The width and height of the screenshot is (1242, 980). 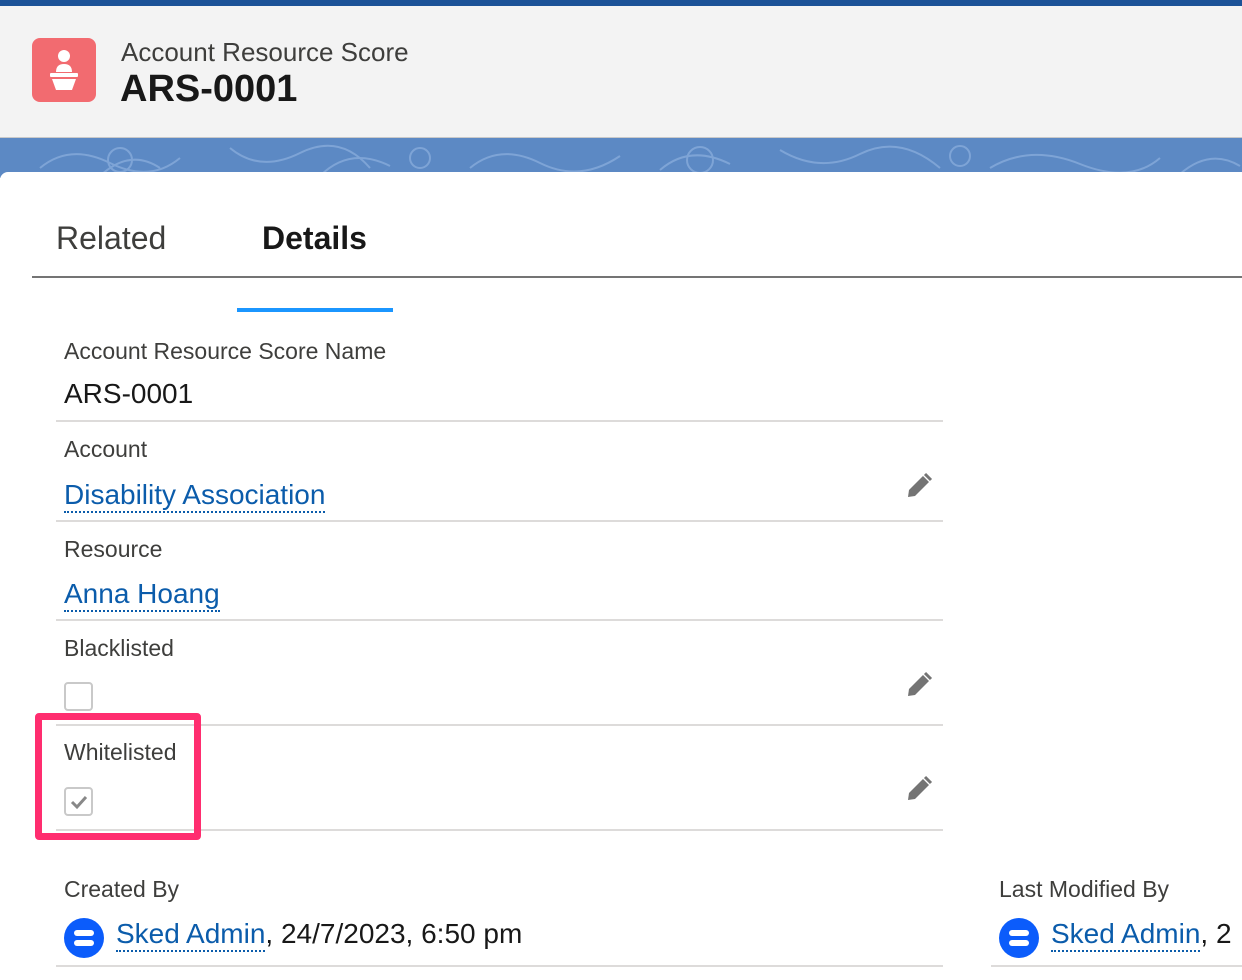 I want to click on record-header: Account Resource Score ARS-0001, so click(x=621, y=72).